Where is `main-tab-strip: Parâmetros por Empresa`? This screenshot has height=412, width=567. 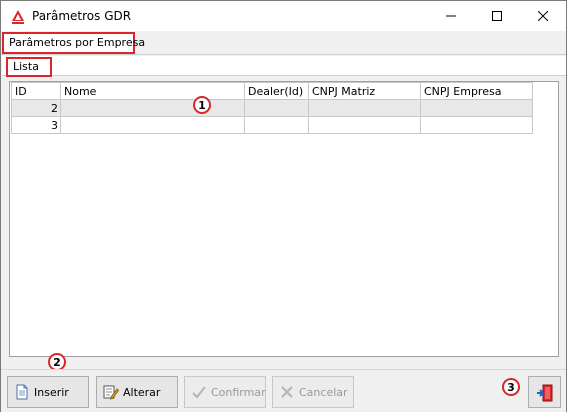
main-tab-strip: Parâmetros por Empresa is located at coordinates (283, 43).